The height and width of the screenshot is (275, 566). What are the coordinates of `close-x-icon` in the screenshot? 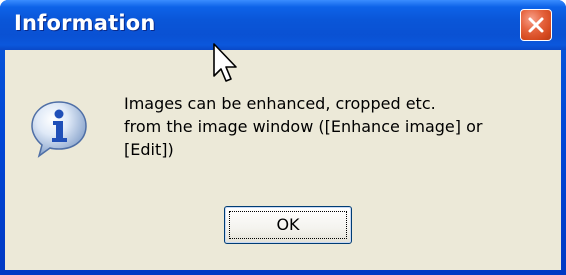 It's located at (536, 25).